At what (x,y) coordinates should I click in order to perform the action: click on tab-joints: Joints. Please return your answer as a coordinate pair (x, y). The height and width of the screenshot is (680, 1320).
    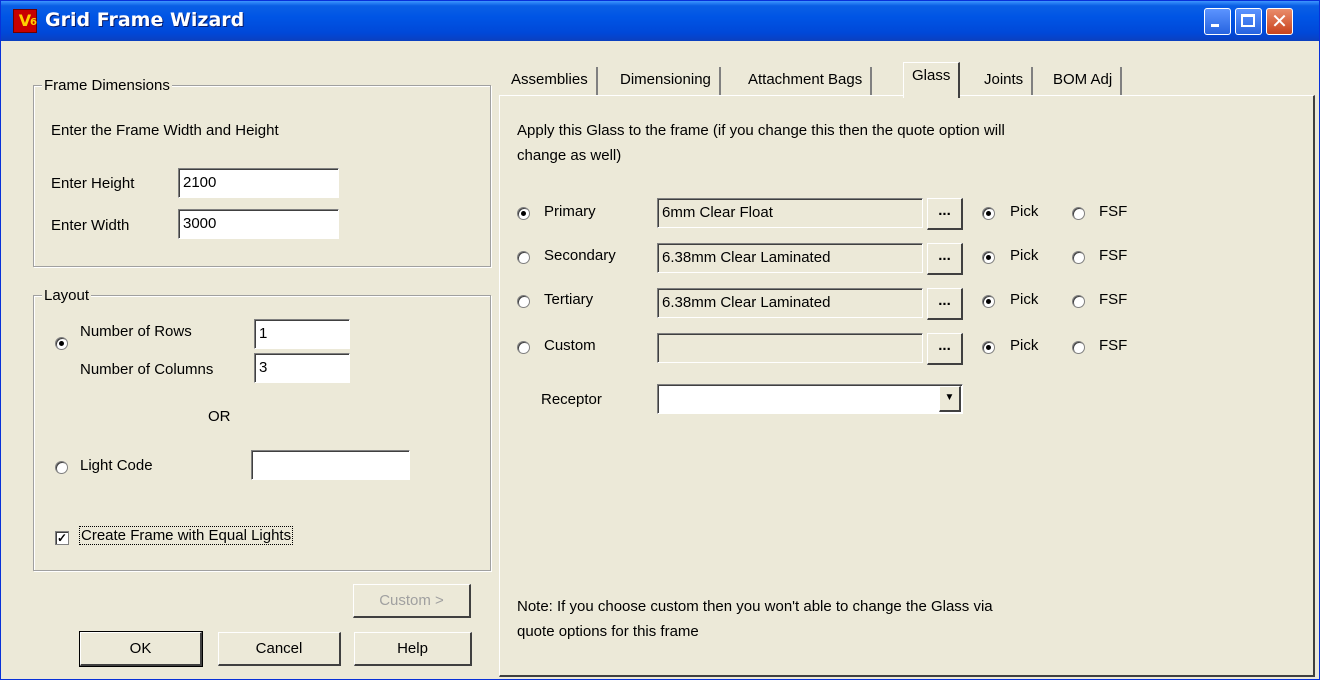
    Looking at the image, I should click on (1005, 81).